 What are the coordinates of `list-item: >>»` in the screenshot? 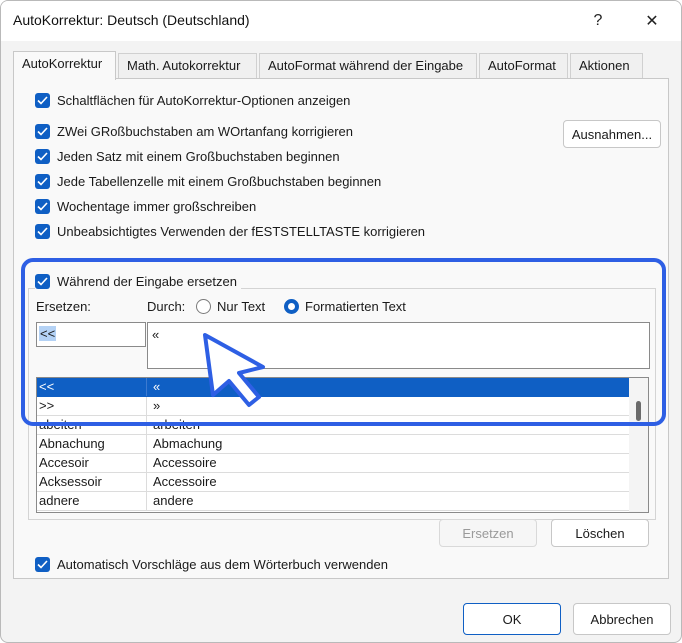 It's located at (333, 406).